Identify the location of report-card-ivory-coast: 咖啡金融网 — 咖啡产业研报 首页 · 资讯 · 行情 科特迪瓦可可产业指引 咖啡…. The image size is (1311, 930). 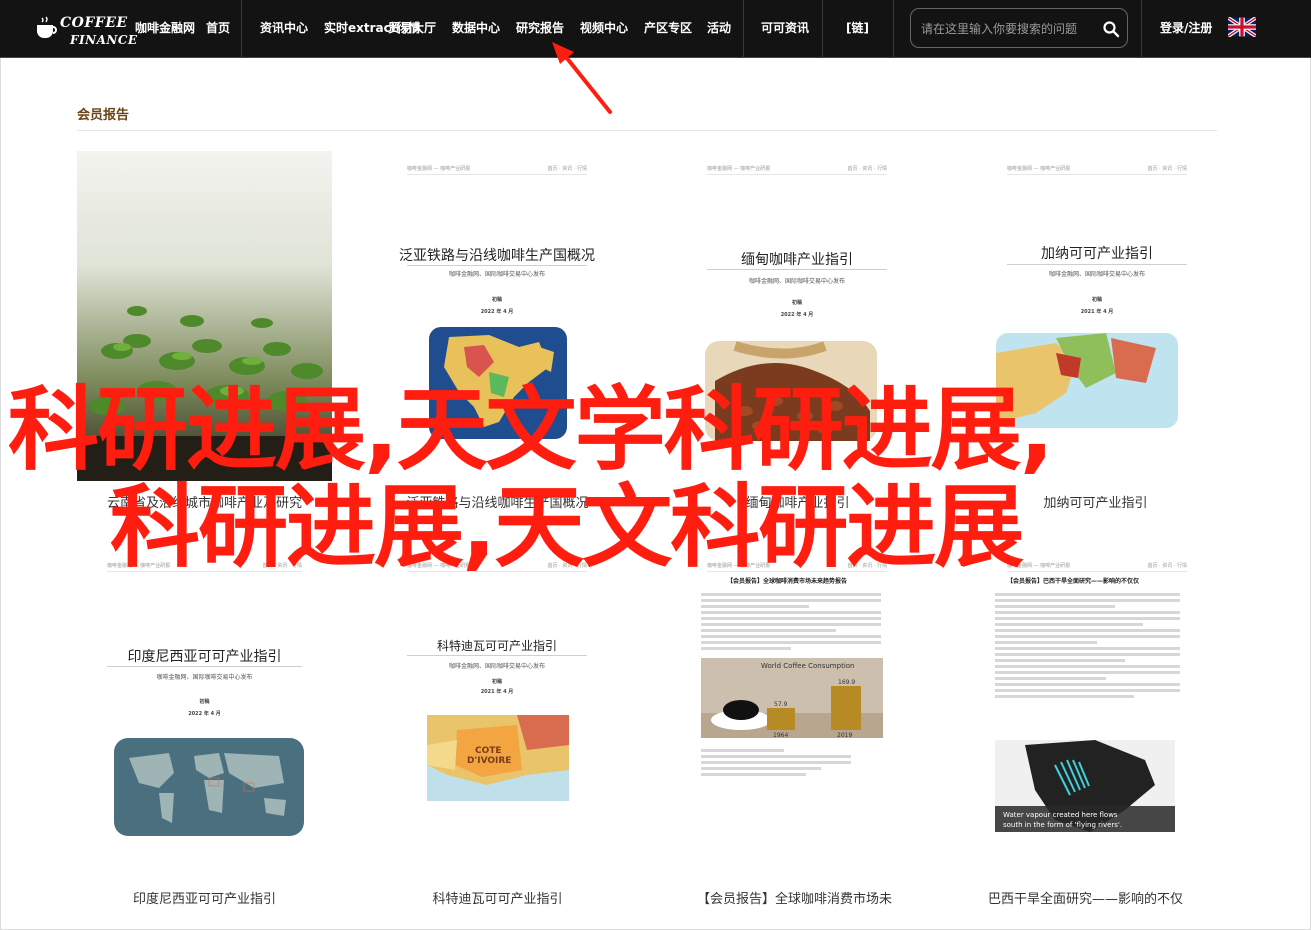
(497, 692).